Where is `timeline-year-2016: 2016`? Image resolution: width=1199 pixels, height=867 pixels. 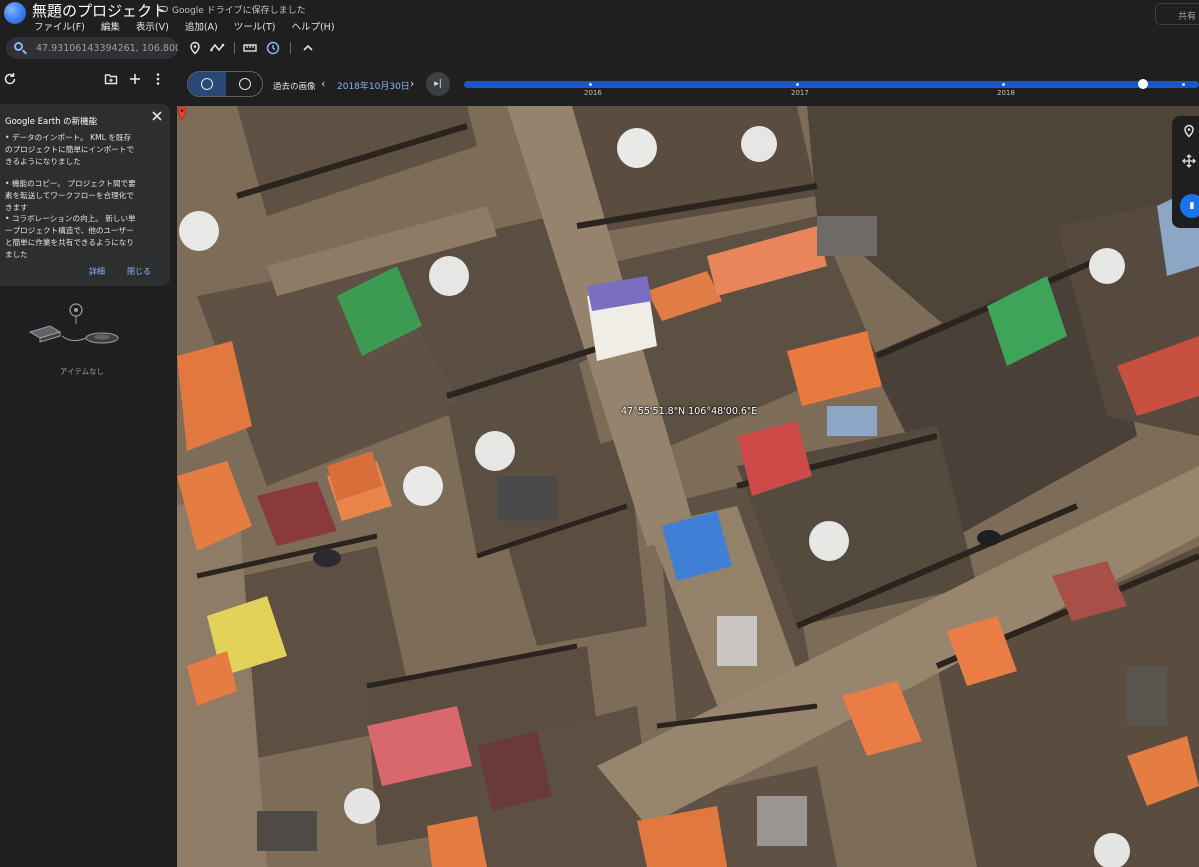 timeline-year-2016: 2016 is located at coordinates (593, 93).